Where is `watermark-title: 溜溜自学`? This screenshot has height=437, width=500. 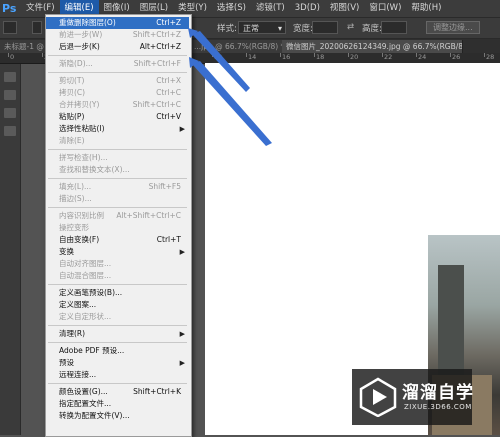 watermark-title: 溜溜自学 is located at coordinates (438, 393).